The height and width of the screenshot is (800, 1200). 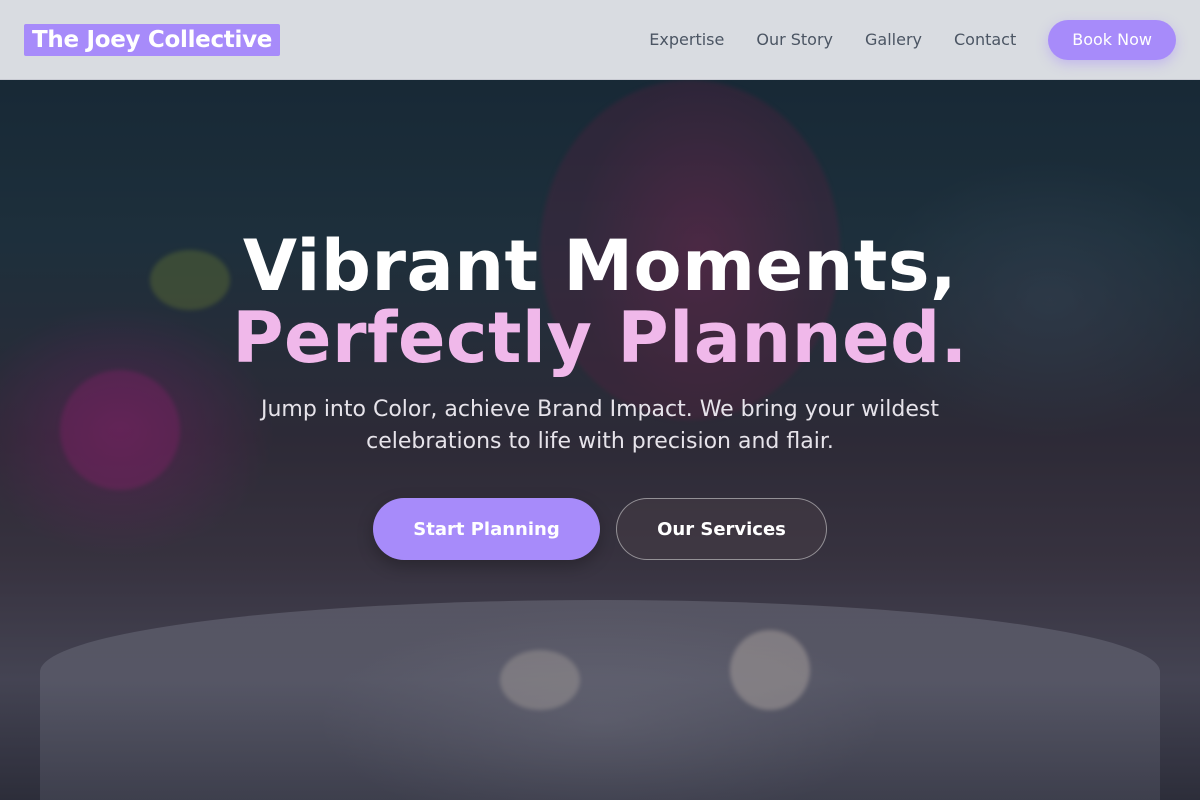 I want to click on book-now-button: Book Now, so click(x=1112, y=39).